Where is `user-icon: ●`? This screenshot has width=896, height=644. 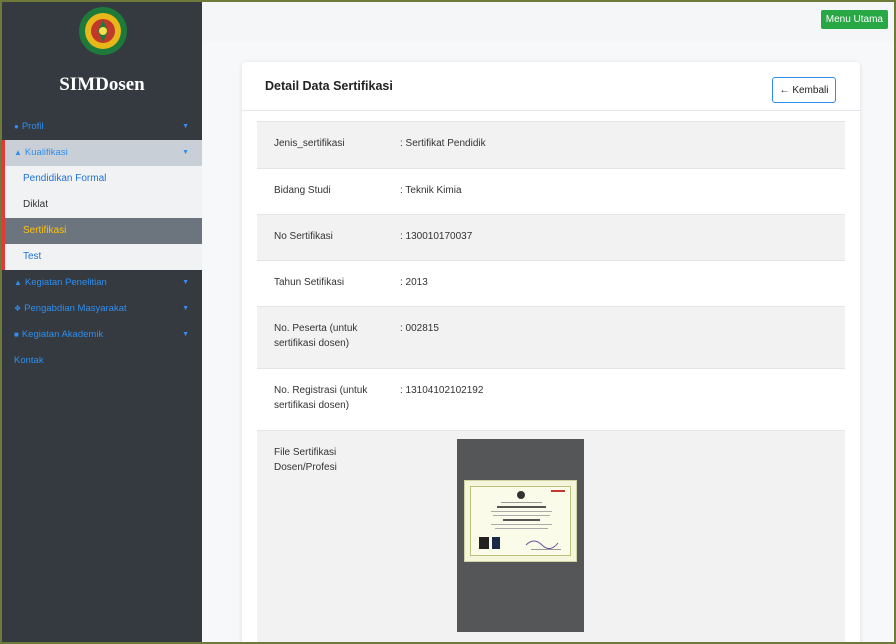 user-icon: ● is located at coordinates (16, 126).